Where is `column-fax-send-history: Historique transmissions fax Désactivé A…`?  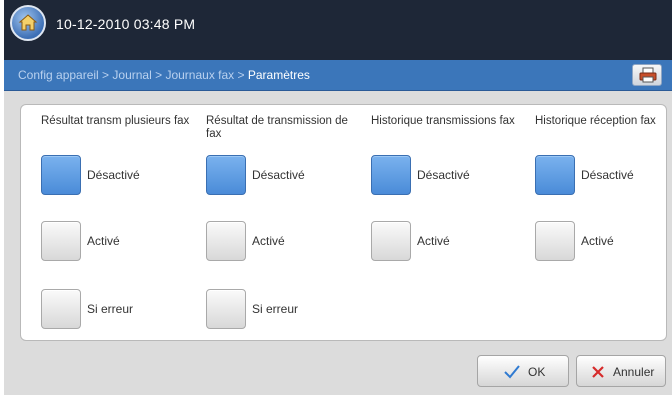 column-fax-send-history: Historique transmissions fax Désactivé A… is located at coordinates (448, 222).